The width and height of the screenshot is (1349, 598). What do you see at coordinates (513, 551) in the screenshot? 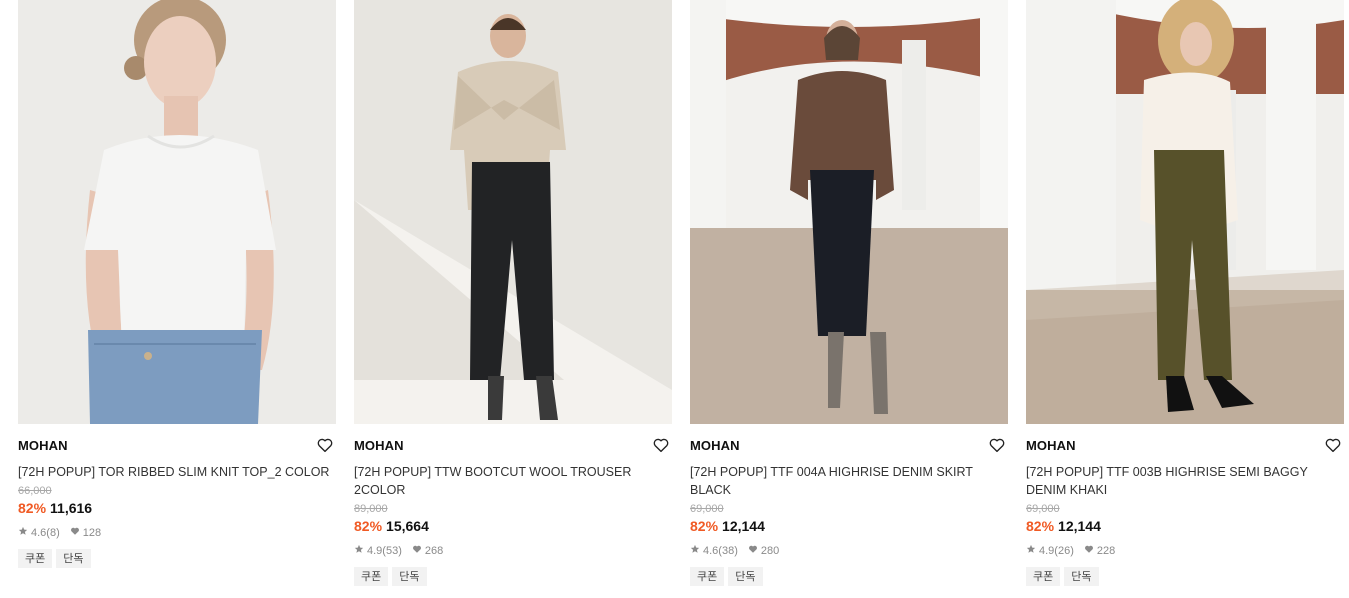
I see `product-meta: 4.9 (53) 268` at bounding box center [513, 551].